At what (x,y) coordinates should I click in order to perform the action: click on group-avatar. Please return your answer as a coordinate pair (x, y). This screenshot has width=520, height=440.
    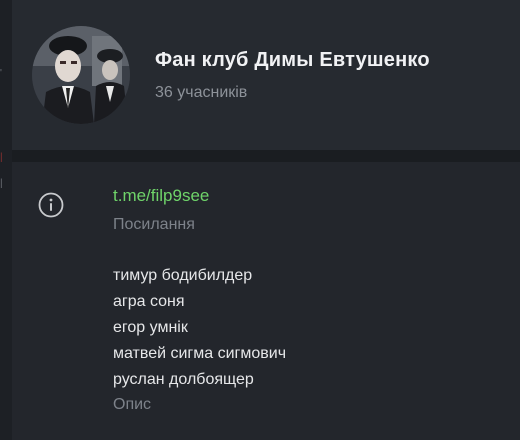
    Looking at the image, I should click on (81, 75).